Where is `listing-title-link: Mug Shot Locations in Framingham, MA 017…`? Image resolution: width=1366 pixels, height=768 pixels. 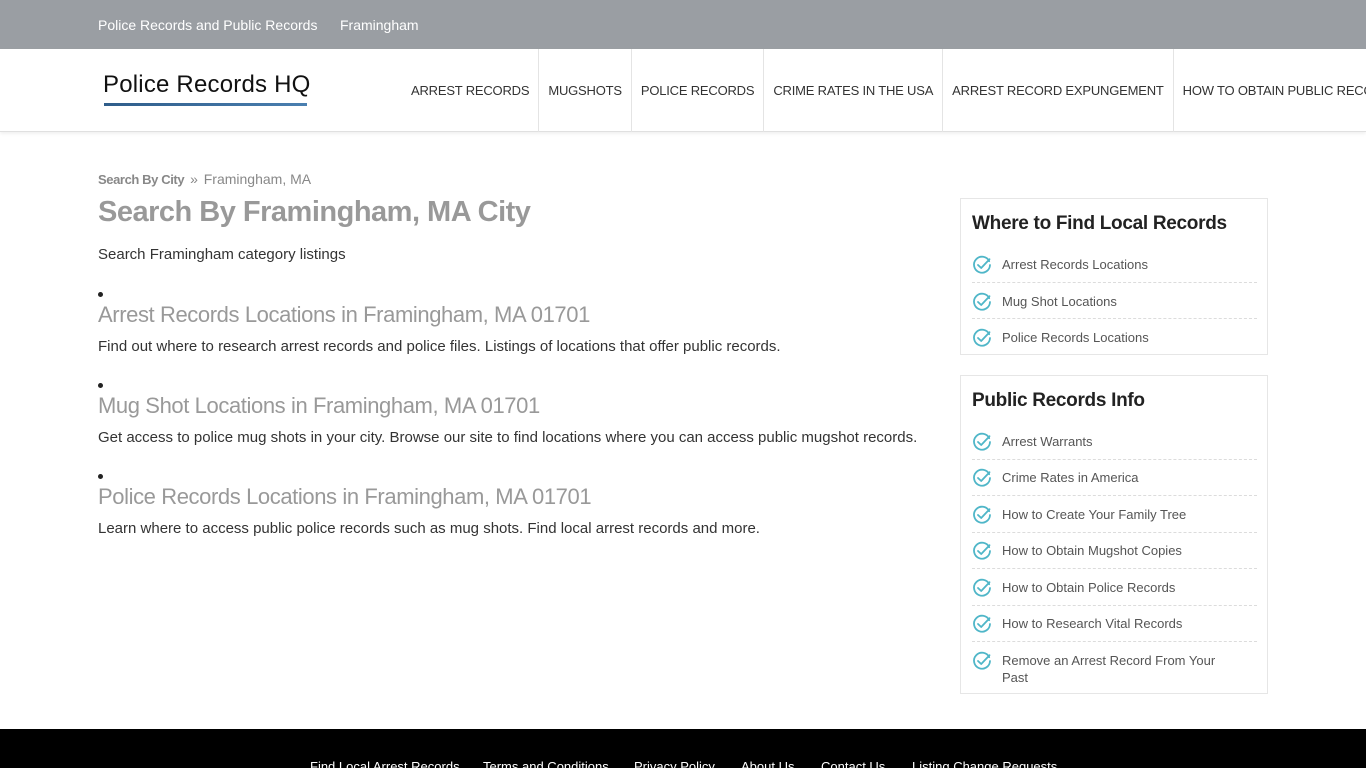 listing-title-link: Mug Shot Locations in Framingham, MA 017… is located at coordinates (319, 406).